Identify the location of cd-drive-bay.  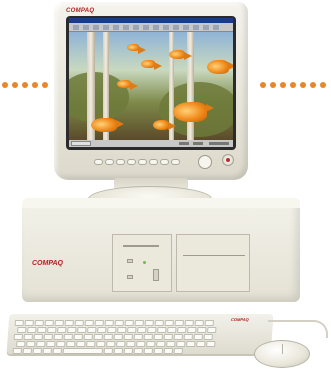
(213, 263).